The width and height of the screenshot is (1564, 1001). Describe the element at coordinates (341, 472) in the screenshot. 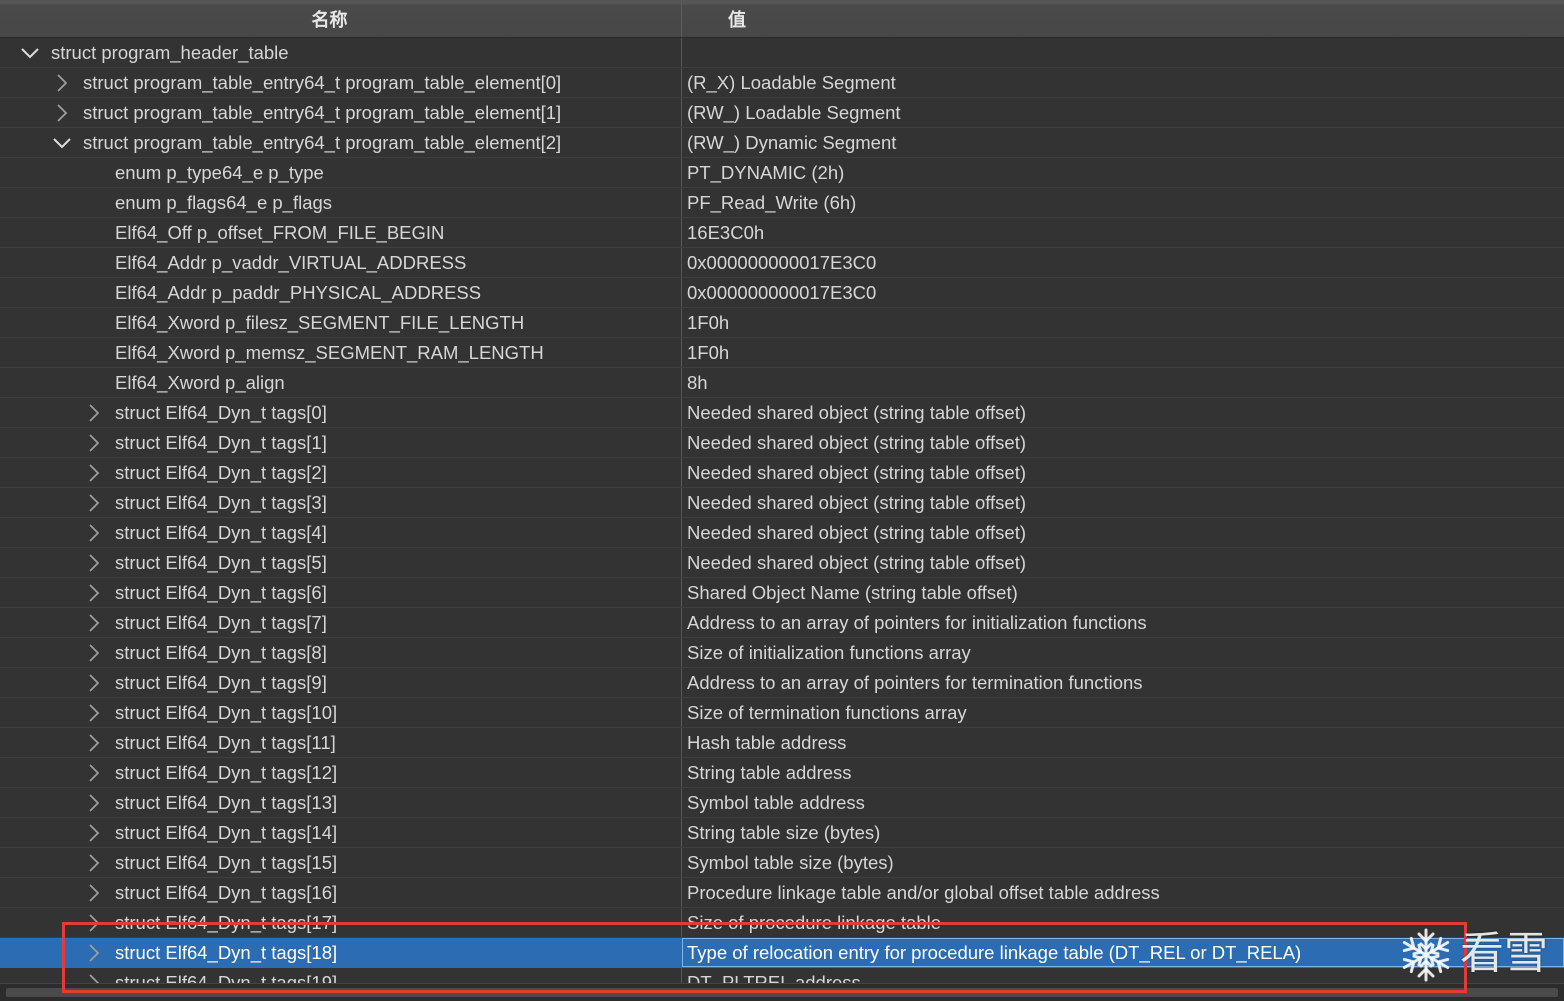

I see `name-cell: struct Elf64_Dyn_t tags[2]` at that location.